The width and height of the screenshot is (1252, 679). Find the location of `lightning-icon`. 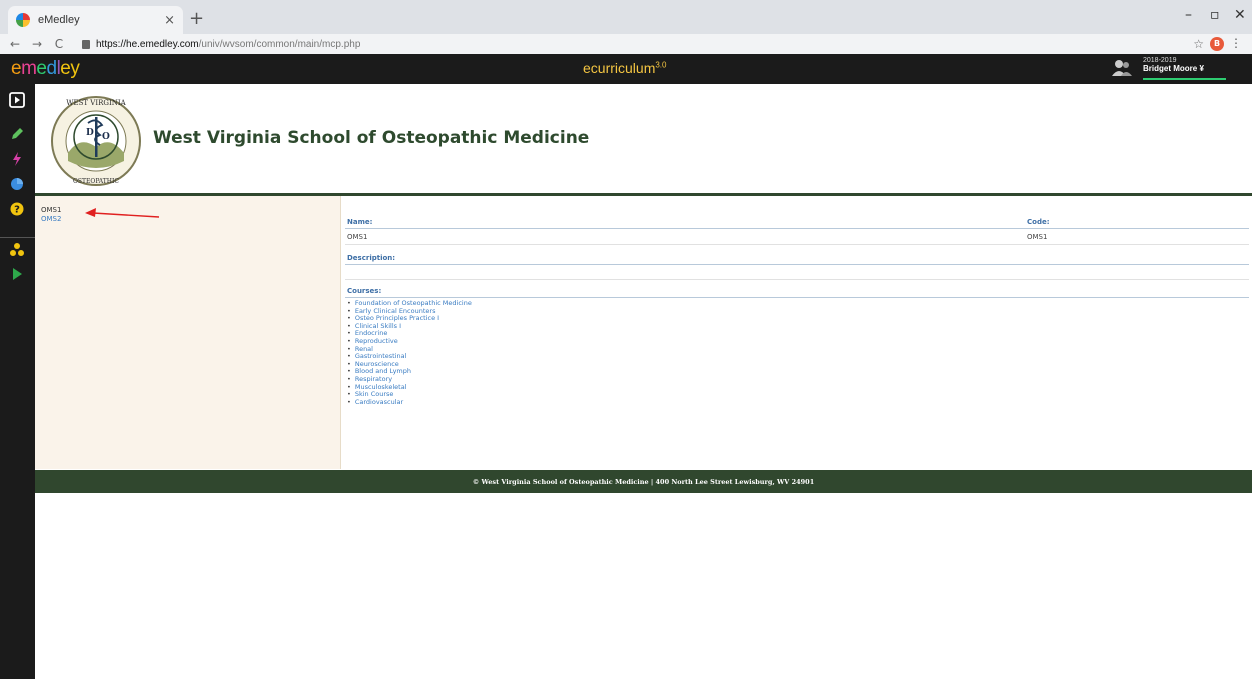

lightning-icon is located at coordinates (17, 159).